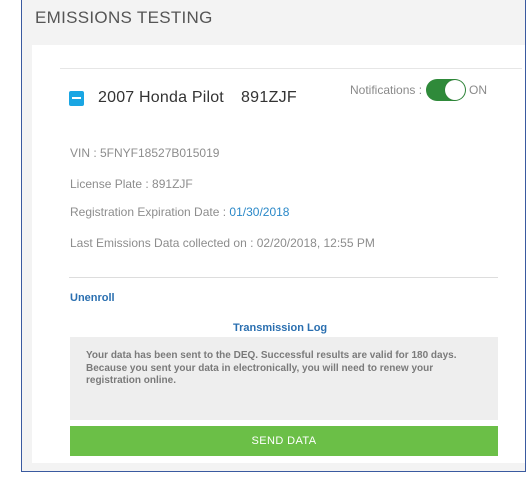 The height and width of the screenshot is (481, 527). What do you see at coordinates (124, 17) in the screenshot?
I see `page-title: EMISSIONS TESTING` at bounding box center [124, 17].